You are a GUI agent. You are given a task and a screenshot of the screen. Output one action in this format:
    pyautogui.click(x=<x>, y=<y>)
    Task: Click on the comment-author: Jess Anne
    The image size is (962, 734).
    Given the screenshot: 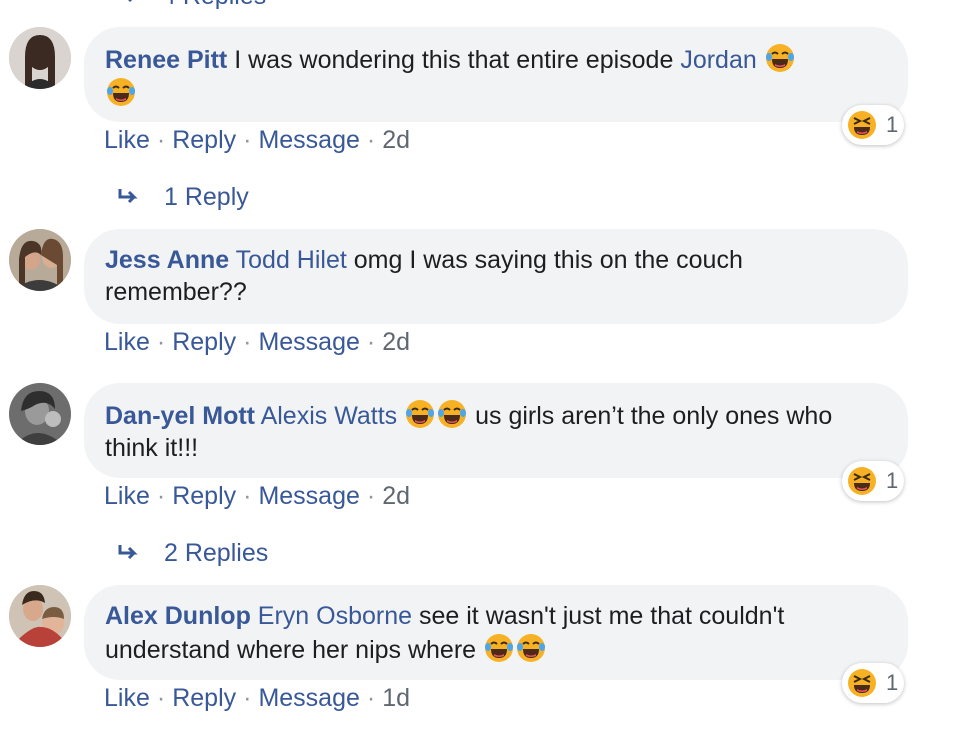 What is the action you would take?
    pyautogui.click(x=167, y=260)
    